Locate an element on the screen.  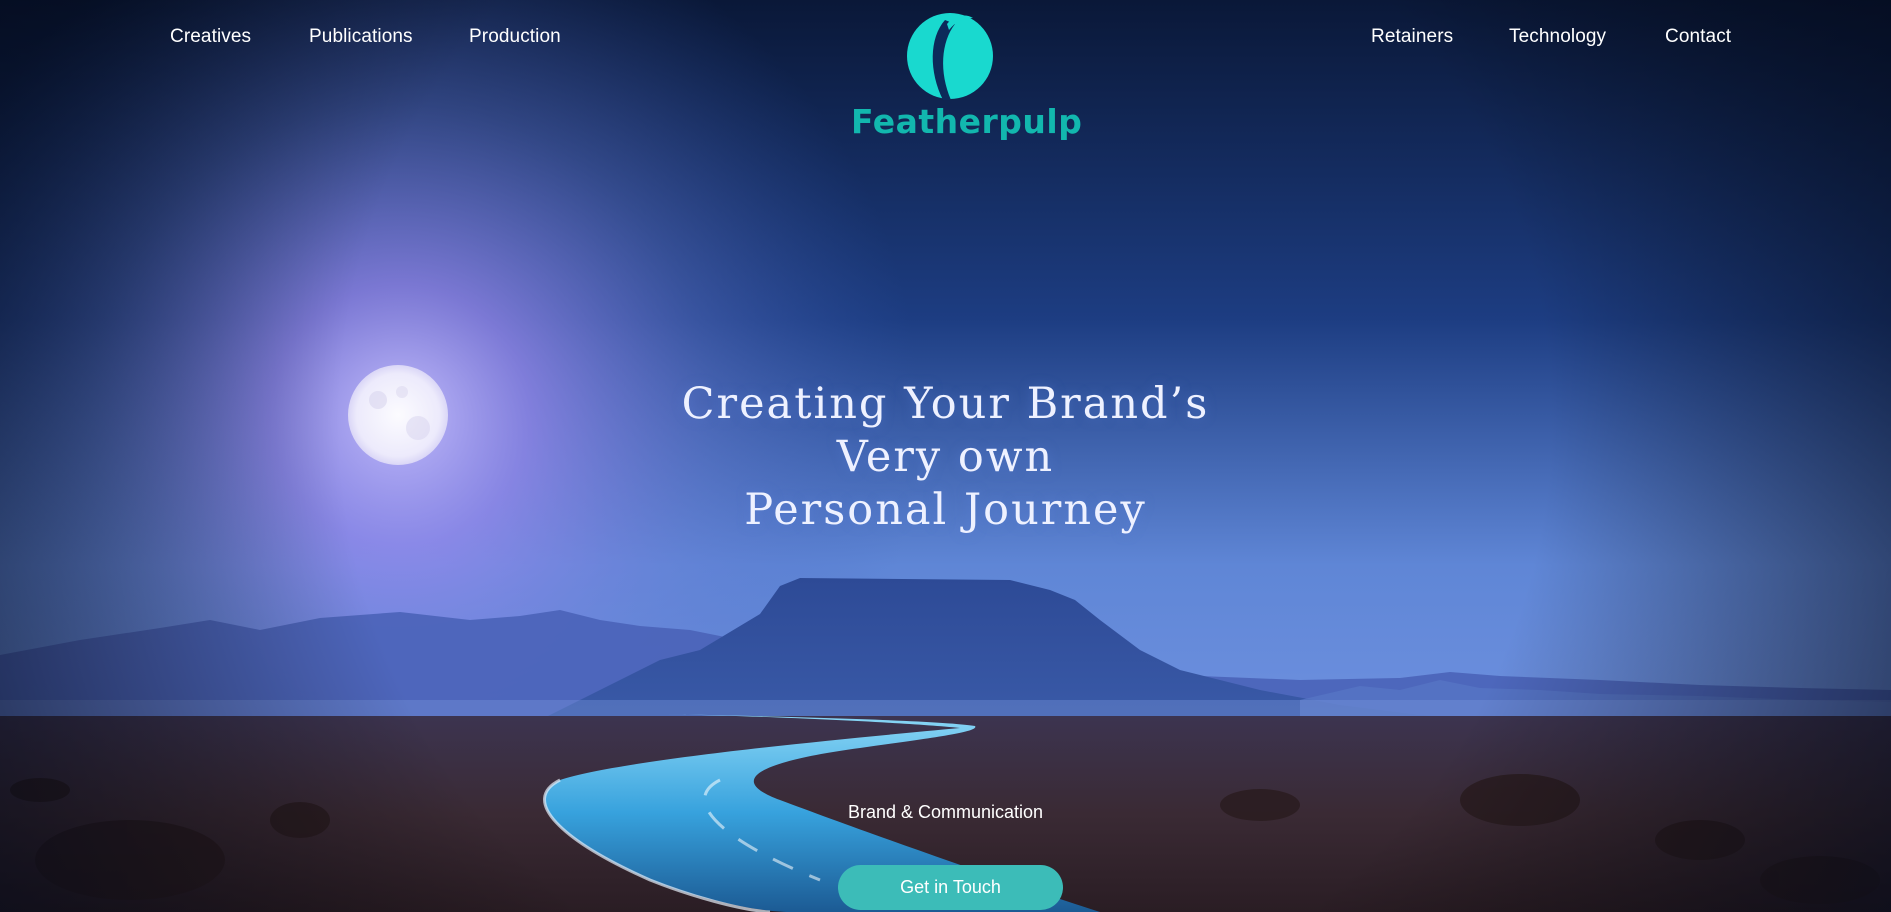
headline-line: Personal Journey is located at coordinates (945, 510).